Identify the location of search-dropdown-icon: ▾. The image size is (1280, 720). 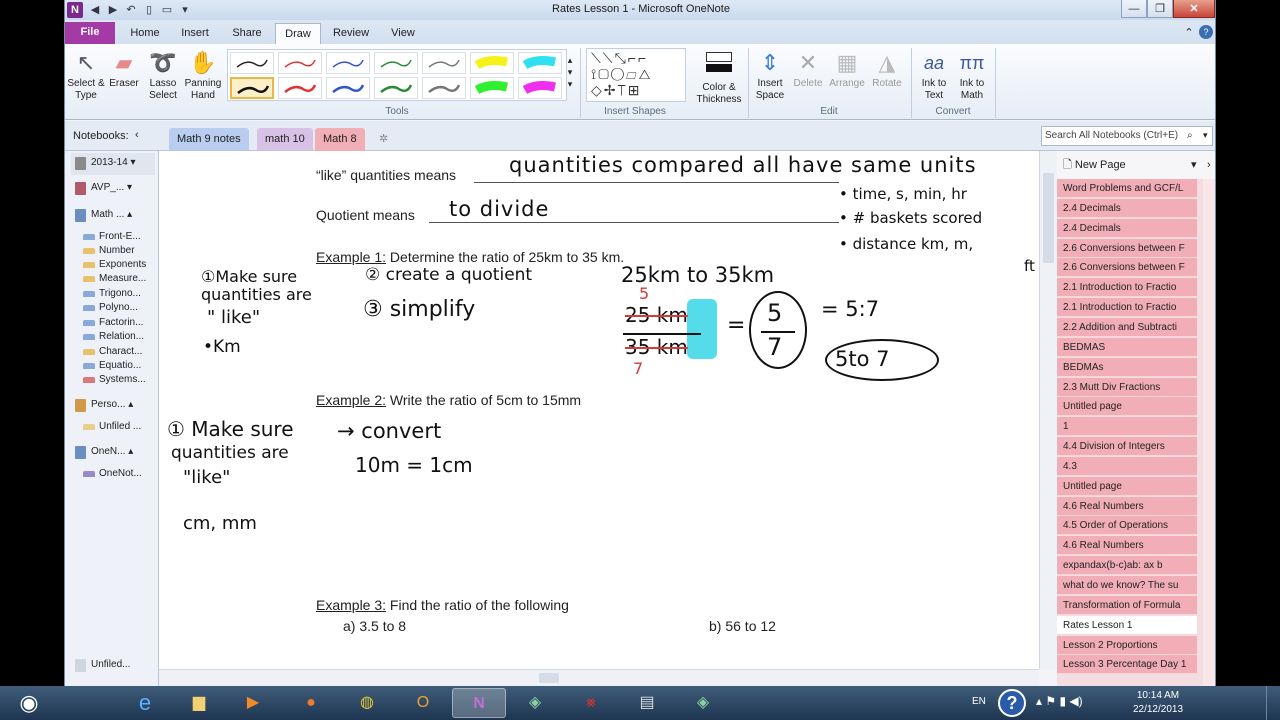
(1205, 135).